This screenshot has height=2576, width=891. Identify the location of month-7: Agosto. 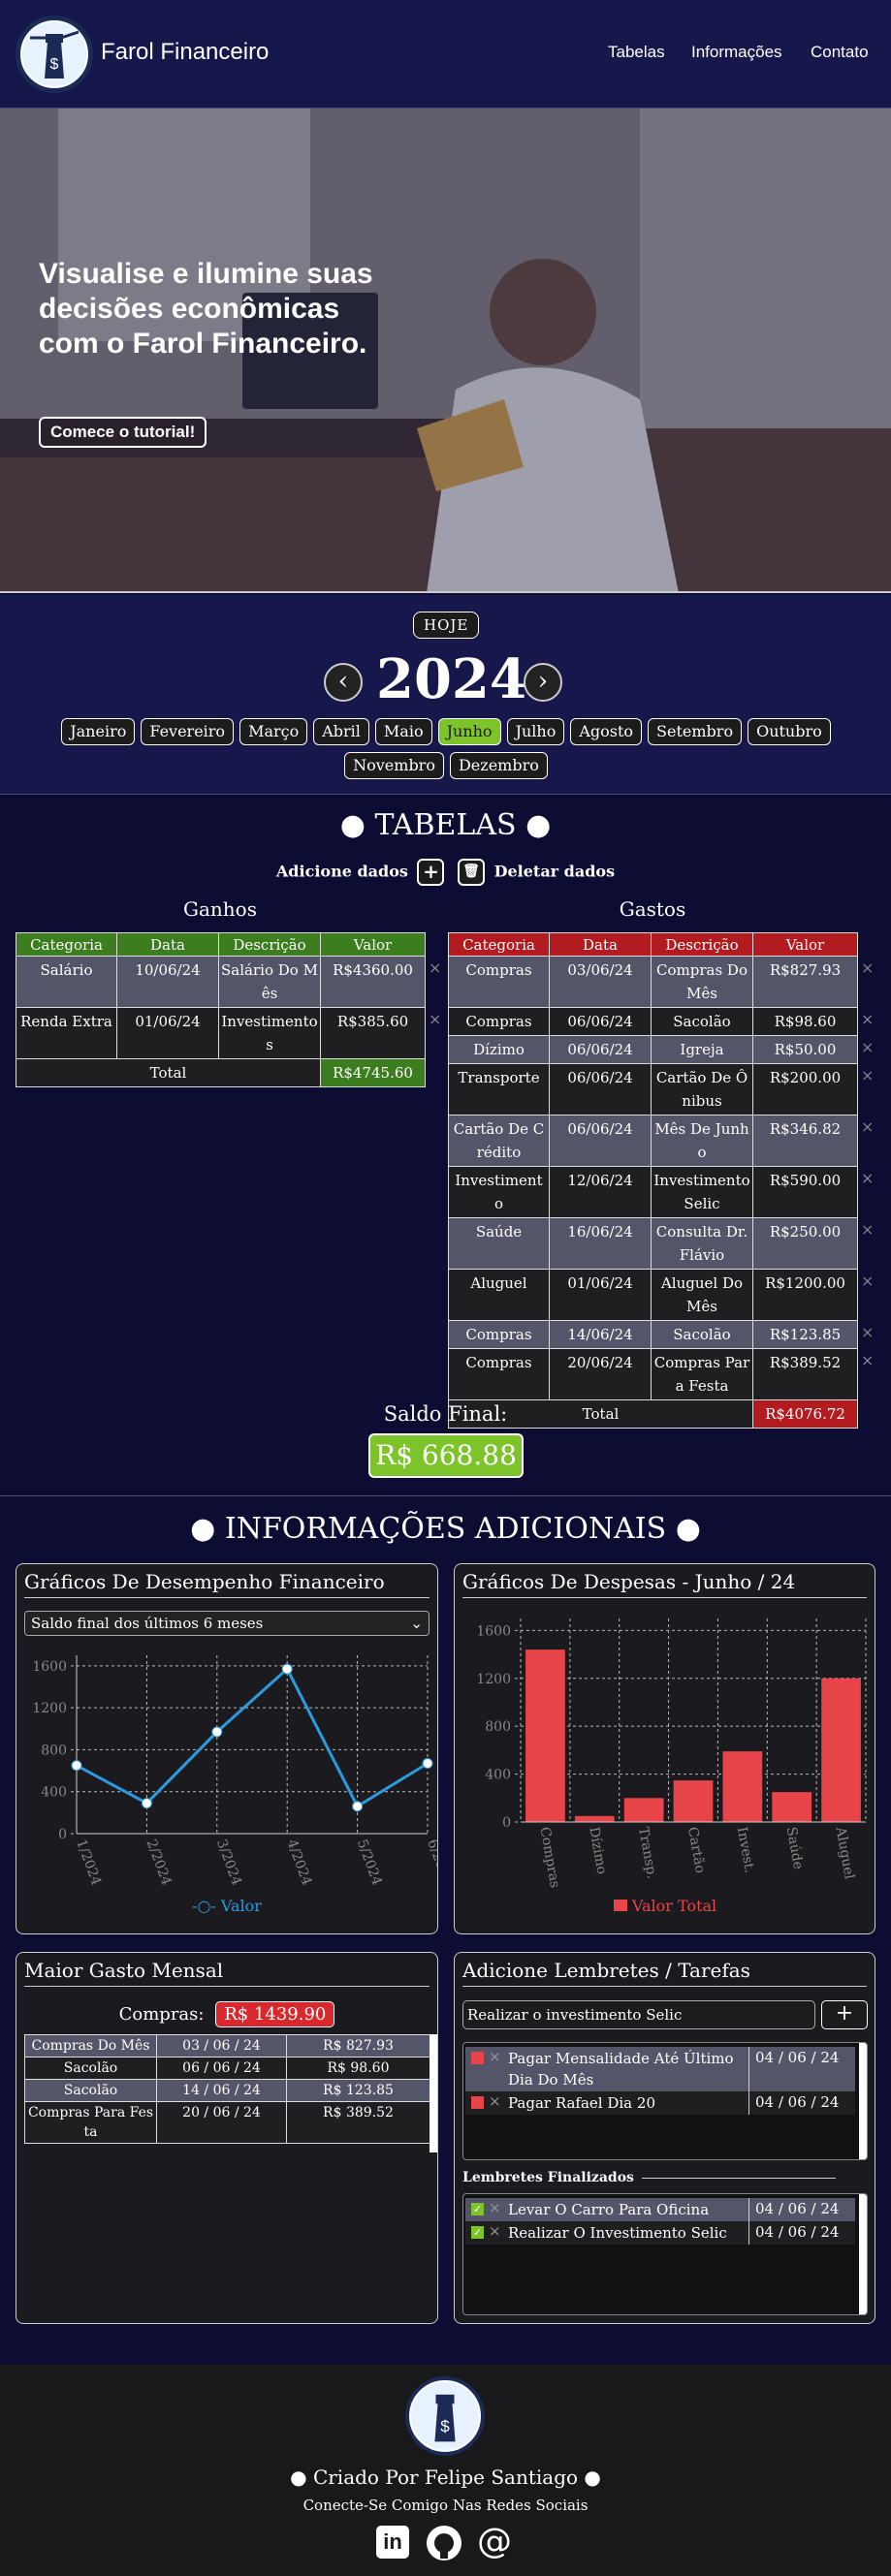
(607, 731).